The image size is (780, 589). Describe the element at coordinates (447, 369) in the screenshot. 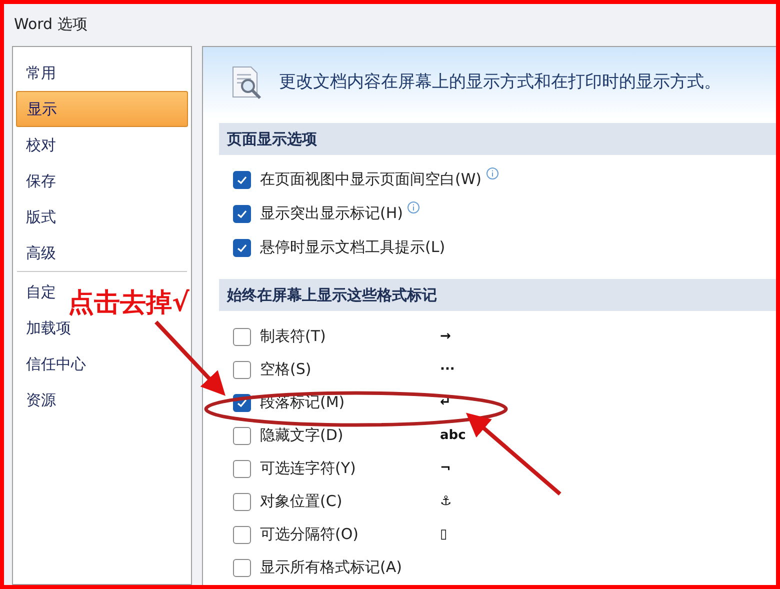

I see `format-mark: ···` at that location.